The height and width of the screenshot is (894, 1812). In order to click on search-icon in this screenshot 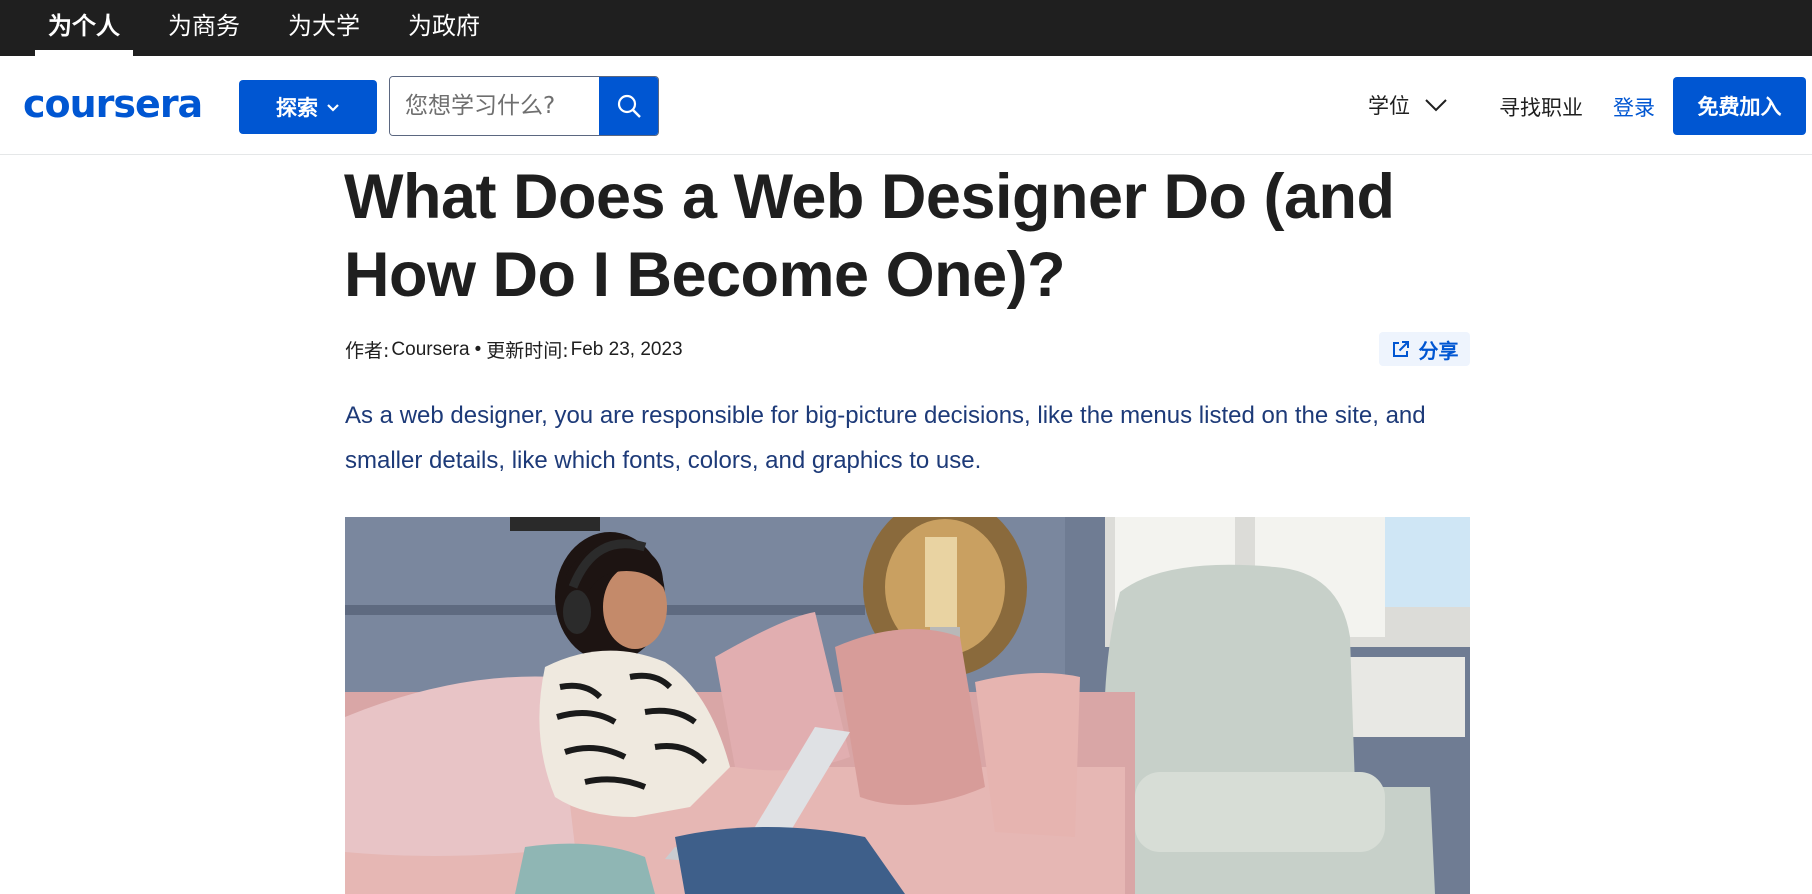, I will do `click(629, 106)`.